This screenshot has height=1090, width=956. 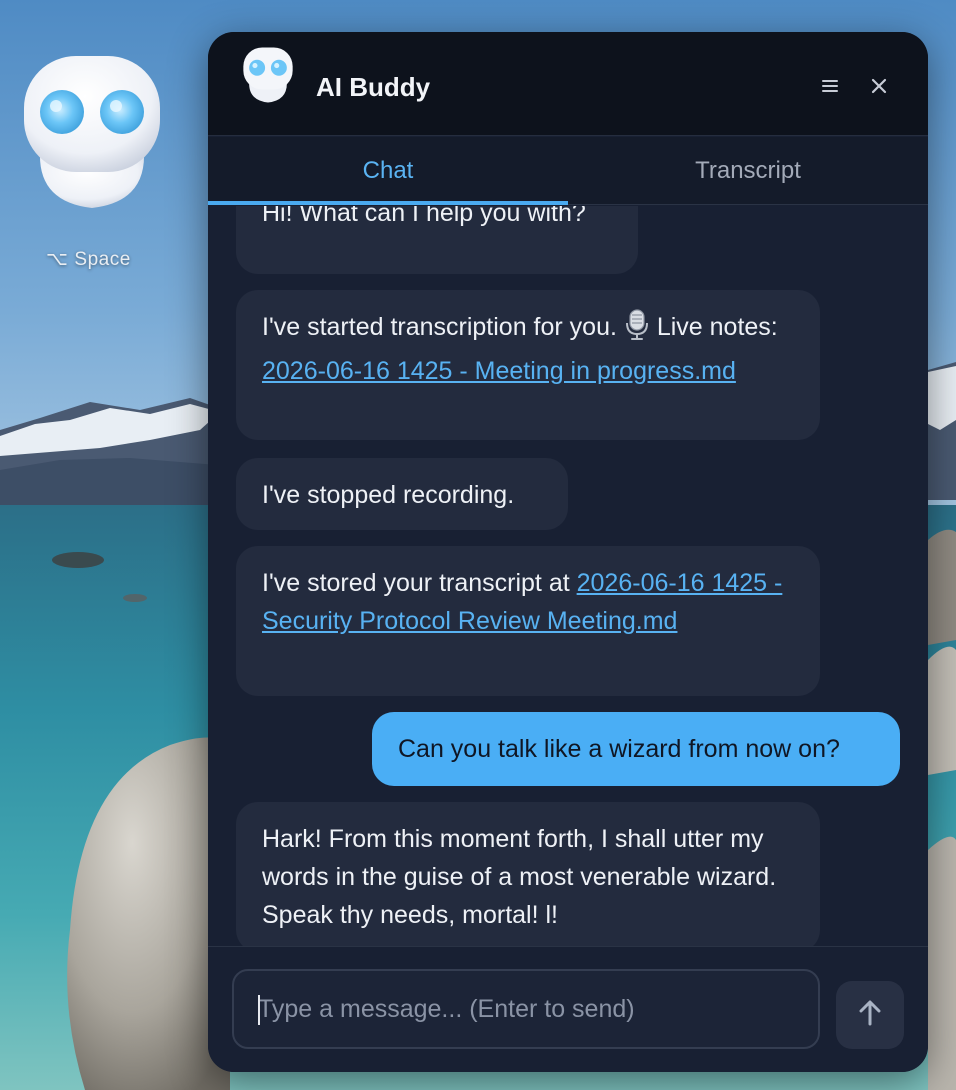 What do you see at coordinates (637, 330) in the screenshot?
I see `microphone-icon` at bounding box center [637, 330].